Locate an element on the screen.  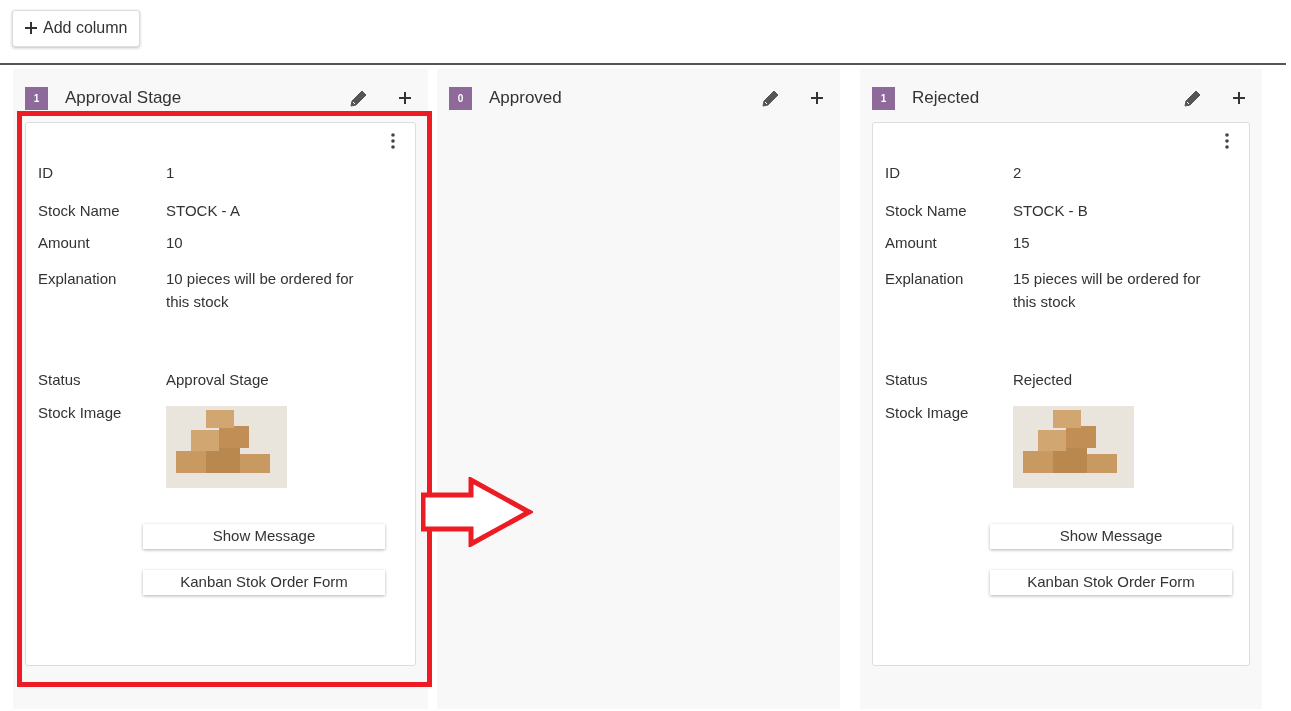
field-value: Approval Stage is located at coordinates (218, 380).